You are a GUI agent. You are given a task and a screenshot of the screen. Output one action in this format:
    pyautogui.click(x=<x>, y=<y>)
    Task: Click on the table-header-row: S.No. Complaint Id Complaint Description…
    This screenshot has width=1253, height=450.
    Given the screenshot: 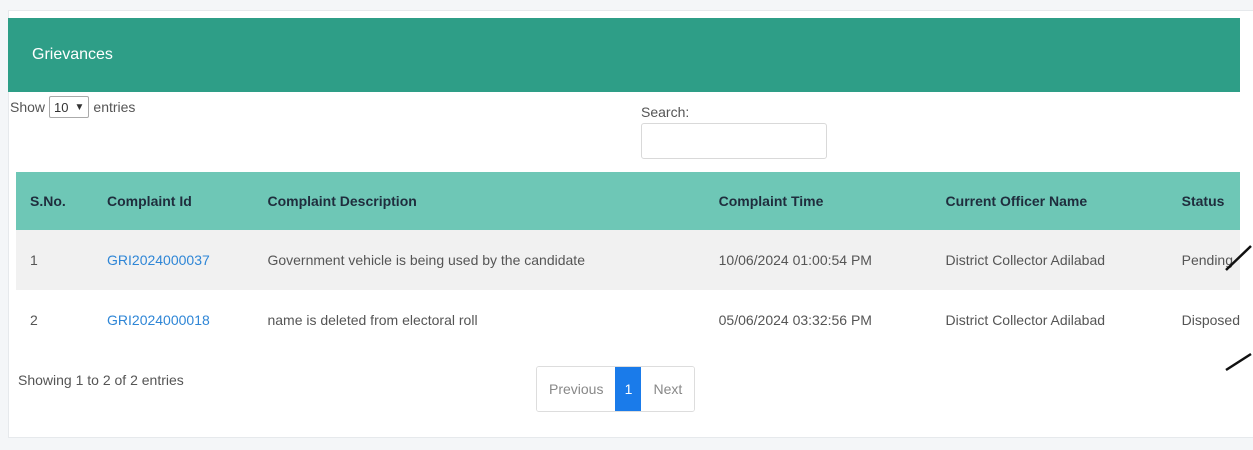 What is the action you would take?
    pyautogui.click(x=628, y=201)
    